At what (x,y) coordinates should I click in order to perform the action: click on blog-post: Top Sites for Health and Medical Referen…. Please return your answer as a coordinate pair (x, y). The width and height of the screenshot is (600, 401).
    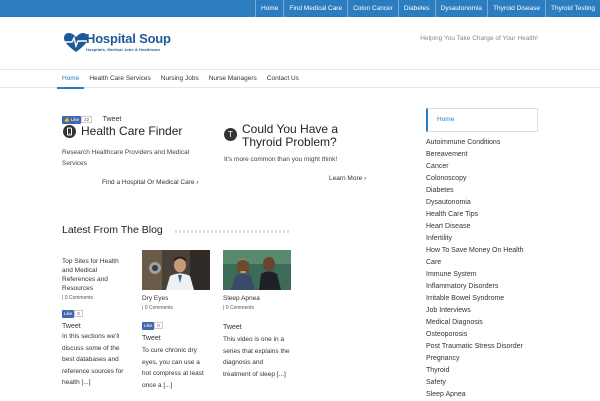
    Looking at the image, I should click on (96, 323).